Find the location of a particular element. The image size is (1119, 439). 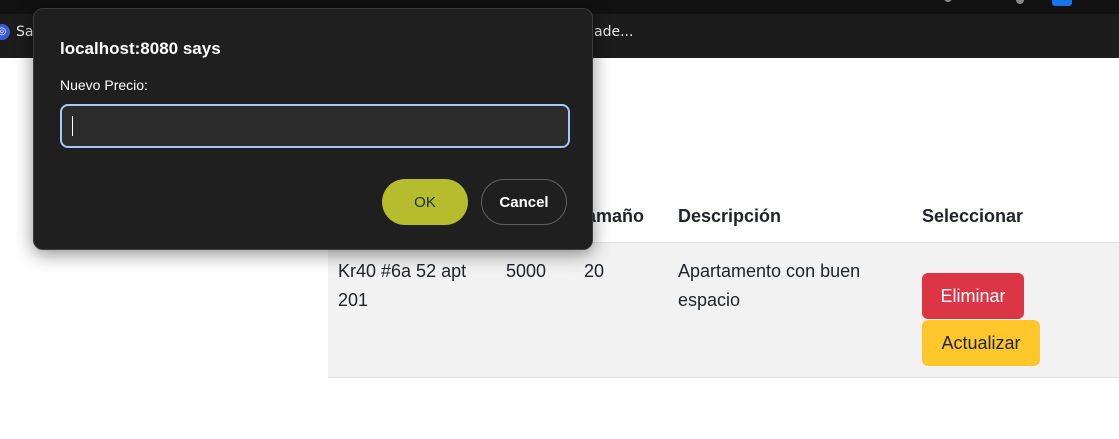

eliminar-button: Eliminar is located at coordinates (973, 296).